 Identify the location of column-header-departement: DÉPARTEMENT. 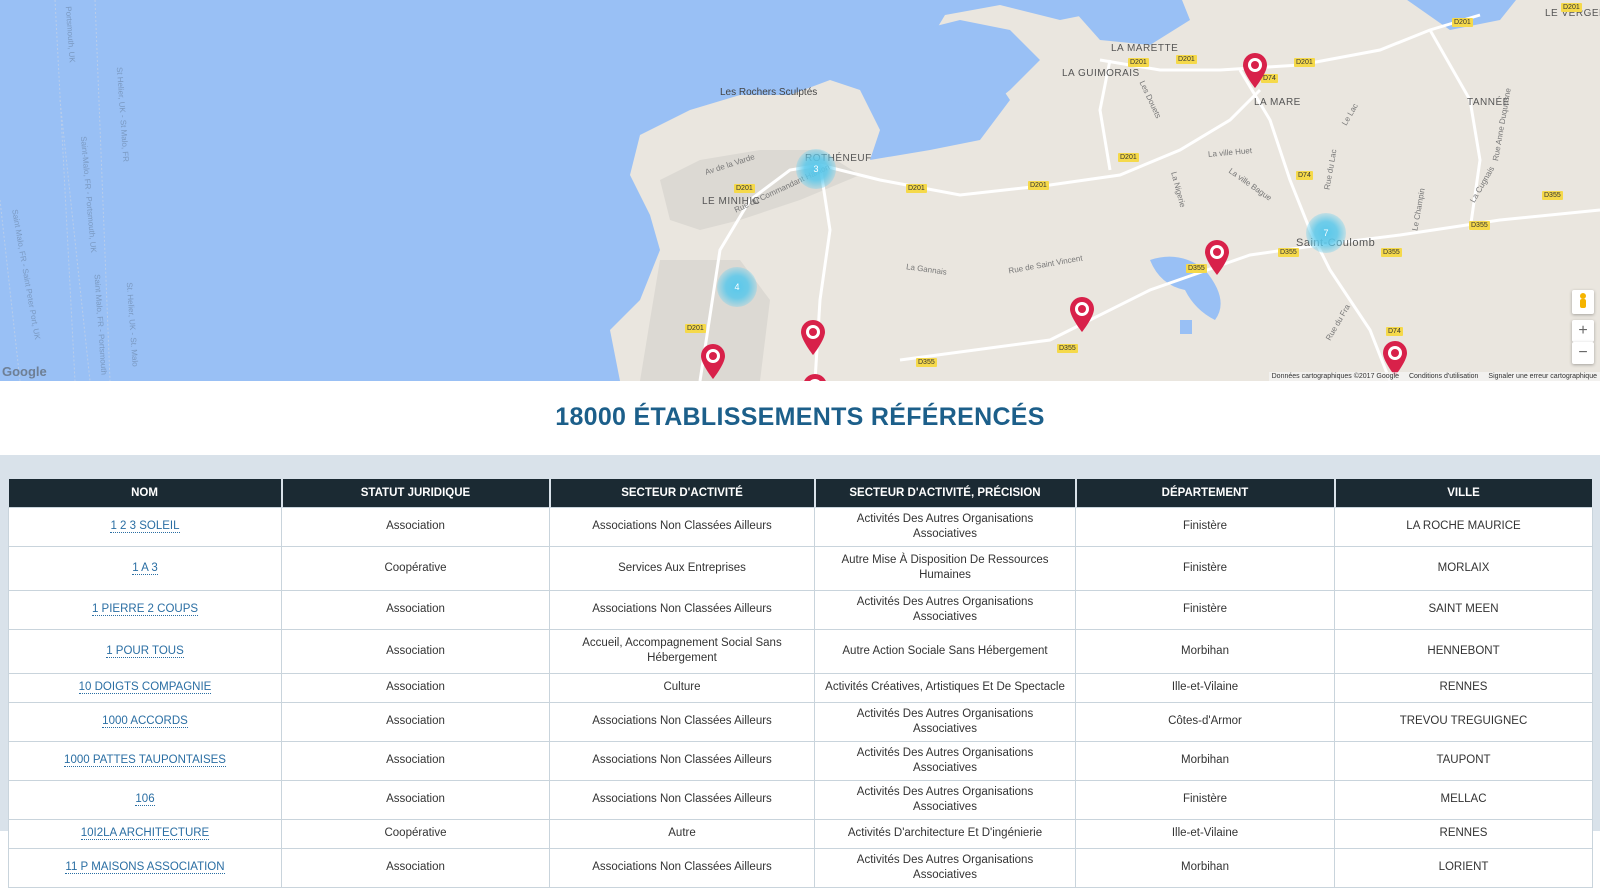
(1205, 493).